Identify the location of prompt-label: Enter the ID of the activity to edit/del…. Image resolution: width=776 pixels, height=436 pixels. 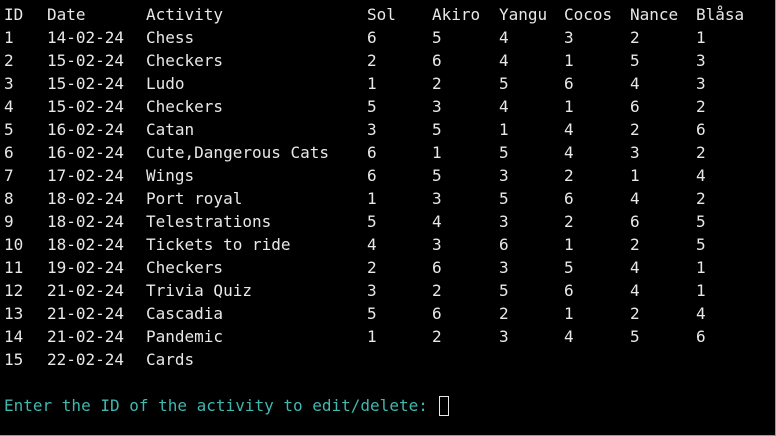
(221, 405).